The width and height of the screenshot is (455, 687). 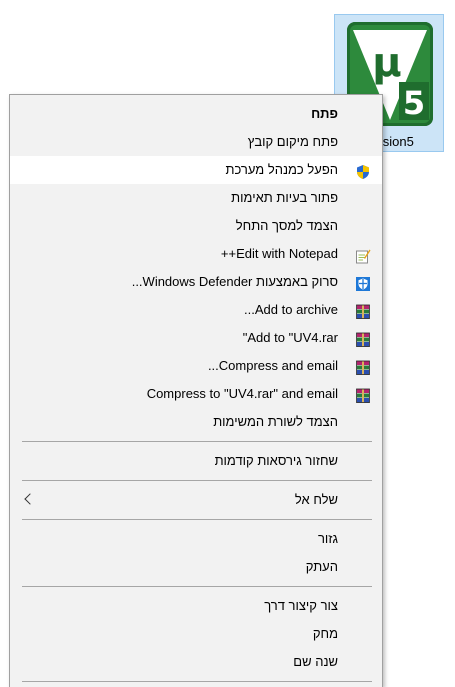 I want to click on menu-item-label: Compress to "UV4.rar" and email, so click(x=242, y=393).